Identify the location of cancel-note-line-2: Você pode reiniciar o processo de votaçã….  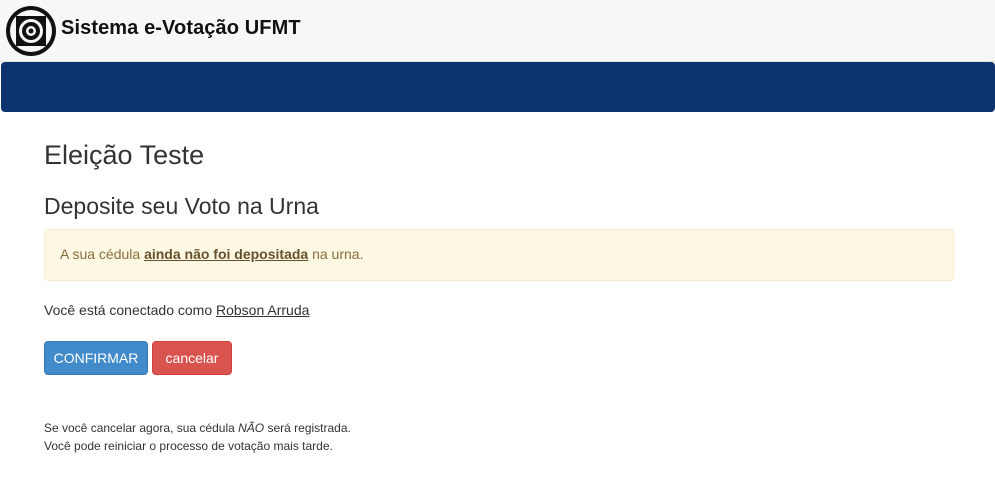
(188, 446).